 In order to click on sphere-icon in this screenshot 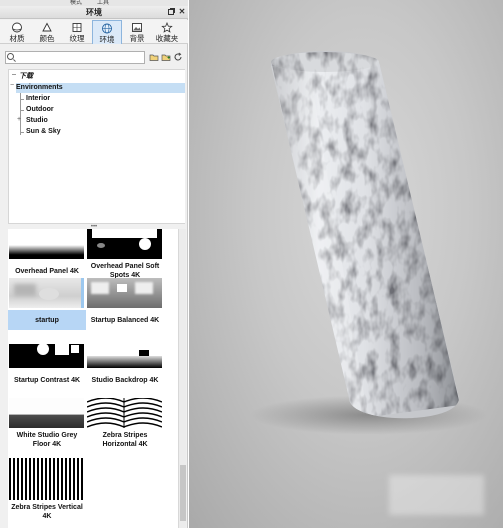, I will do `click(17, 27)`.